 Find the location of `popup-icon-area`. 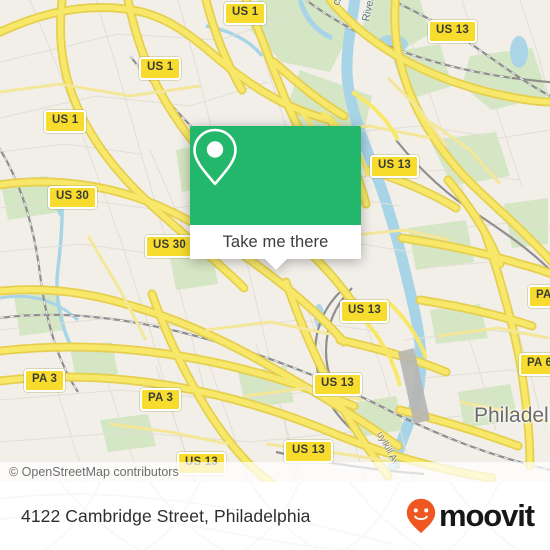

popup-icon-area is located at coordinates (275, 175).